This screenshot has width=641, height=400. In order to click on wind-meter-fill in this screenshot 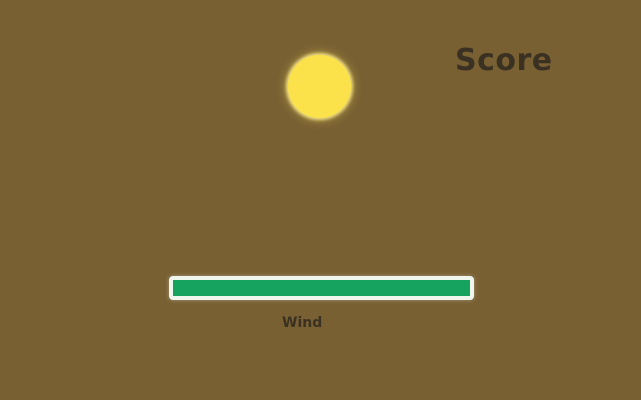, I will do `click(321, 288)`.